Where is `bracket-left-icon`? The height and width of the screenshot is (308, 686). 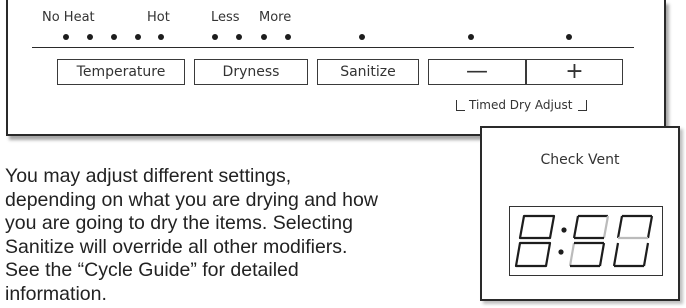 bracket-left-icon is located at coordinates (460, 105).